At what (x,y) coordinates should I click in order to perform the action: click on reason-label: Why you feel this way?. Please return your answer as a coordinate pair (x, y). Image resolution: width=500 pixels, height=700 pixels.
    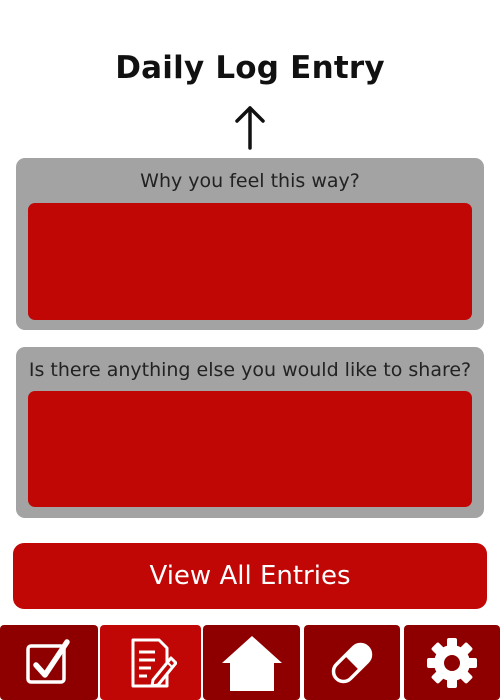
    Looking at the image, I should click on (250, 181).